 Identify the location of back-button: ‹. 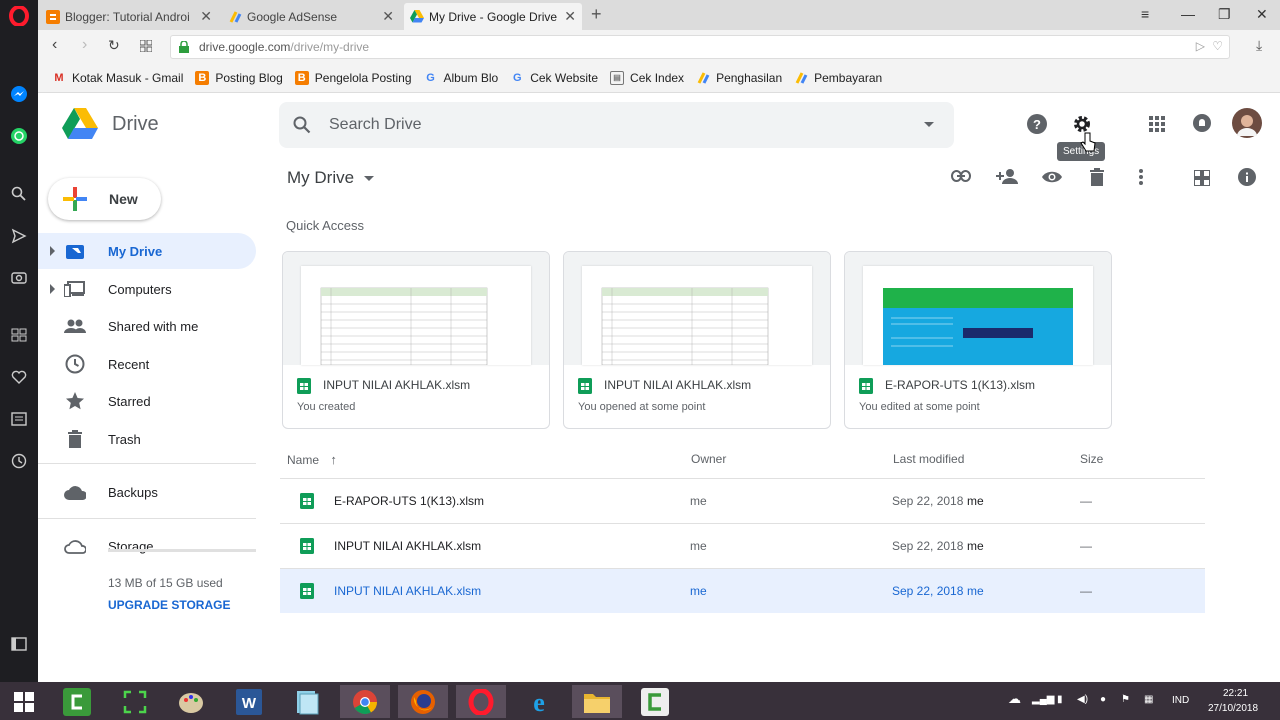
(54, 45).